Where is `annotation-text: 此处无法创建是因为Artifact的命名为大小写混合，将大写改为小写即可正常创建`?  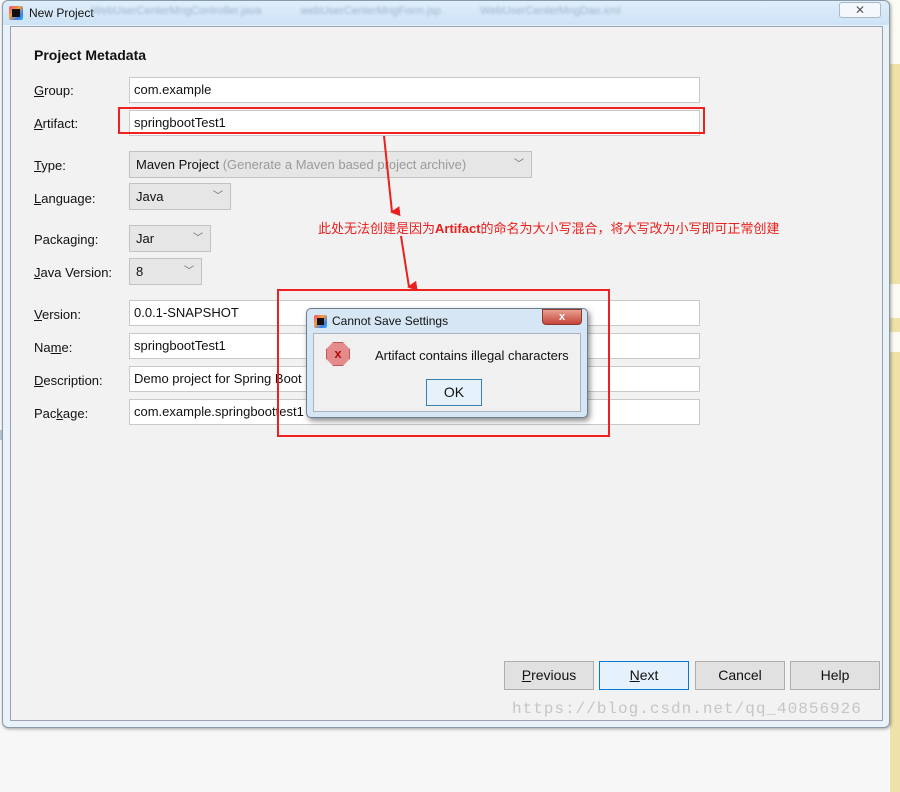 annotation-text: 此处无法创建是因为Artifact的命名为大小写混合，将大写改为小写即可正常创建 is located at coordinates (549, 228).